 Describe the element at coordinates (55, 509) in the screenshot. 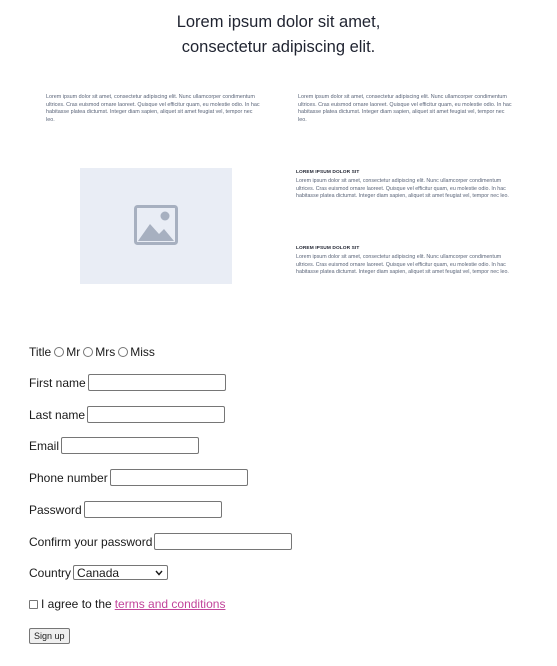

I see `password-label: Password` at that location.